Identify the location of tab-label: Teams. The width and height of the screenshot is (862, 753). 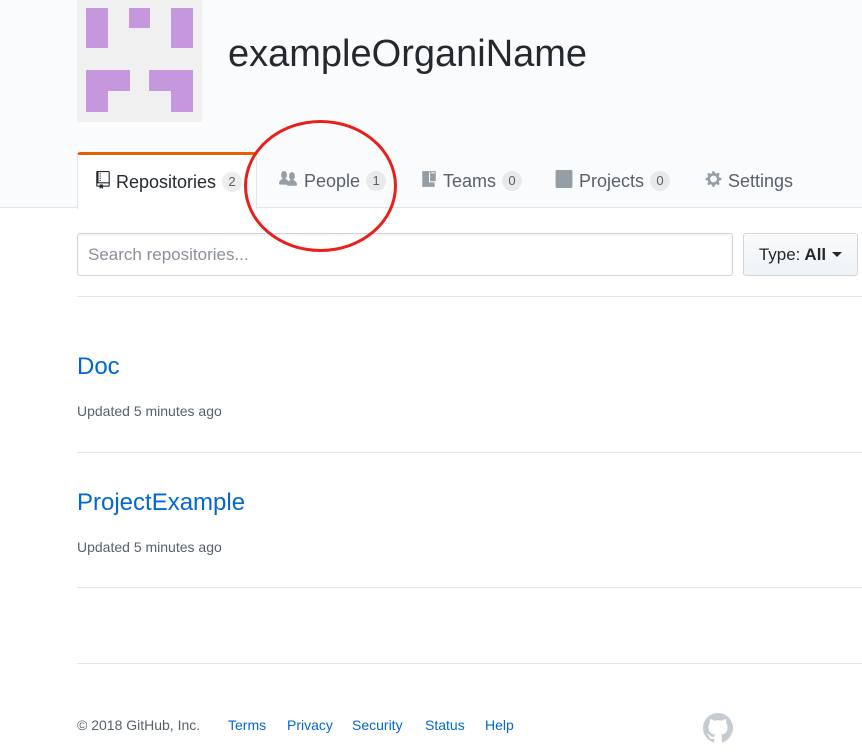
(470, 180).